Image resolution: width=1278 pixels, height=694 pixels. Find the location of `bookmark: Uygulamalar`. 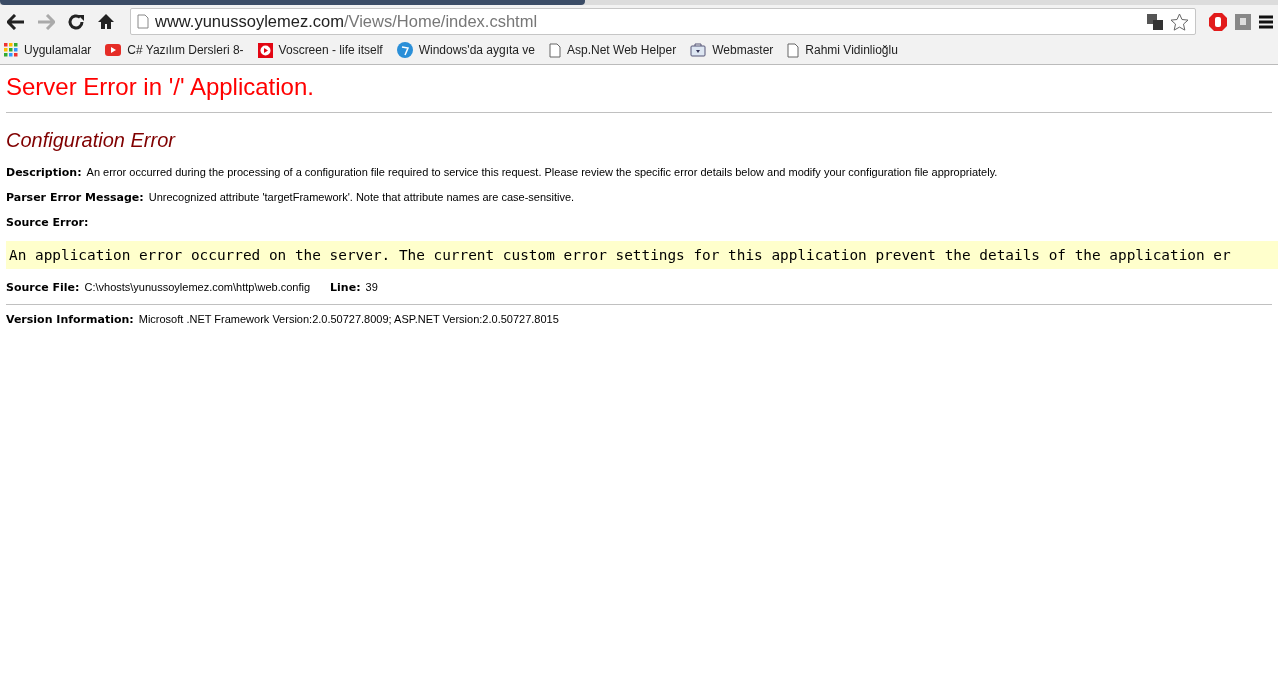

bookmark: Uygulamalar is located at coordinates (48, 50).